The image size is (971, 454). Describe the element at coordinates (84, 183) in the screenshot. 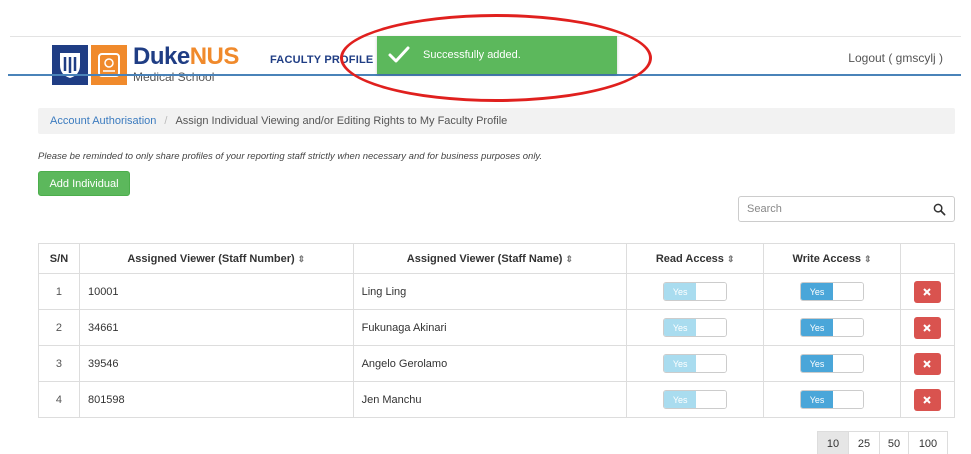

I see `add-individual-button: Add Individual` at that location.